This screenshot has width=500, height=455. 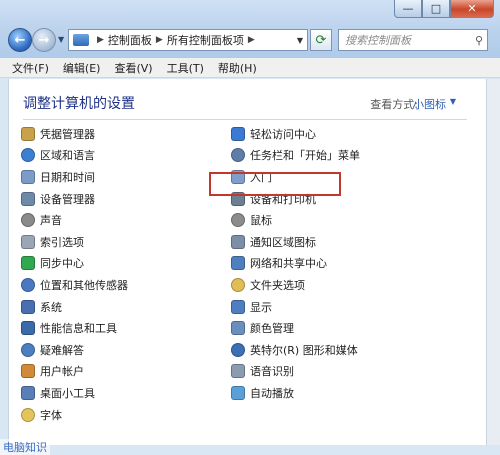 What do you see at coordinates (74, 415) in the screenshot?
I see `control-panel-item: 字体` at bounding box center [74, 415].